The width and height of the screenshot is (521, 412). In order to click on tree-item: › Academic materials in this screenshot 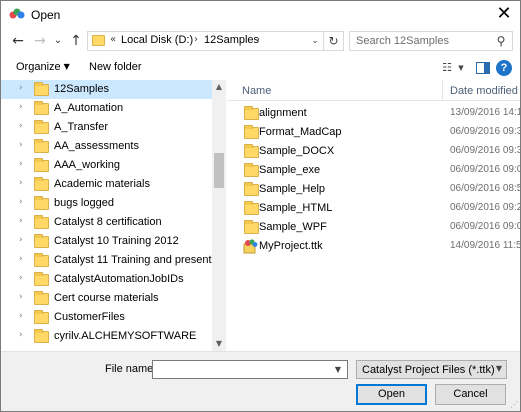, I will do `click(106, 184)`.